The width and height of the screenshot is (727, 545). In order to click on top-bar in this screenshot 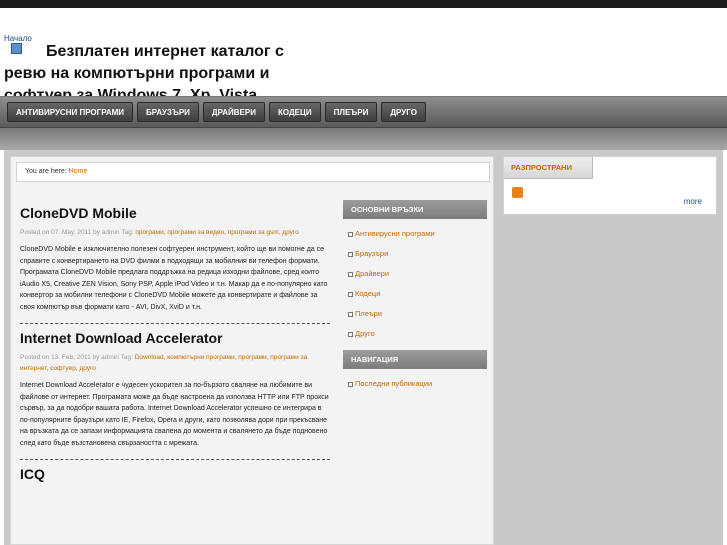, I will do `click(363, 4)`.